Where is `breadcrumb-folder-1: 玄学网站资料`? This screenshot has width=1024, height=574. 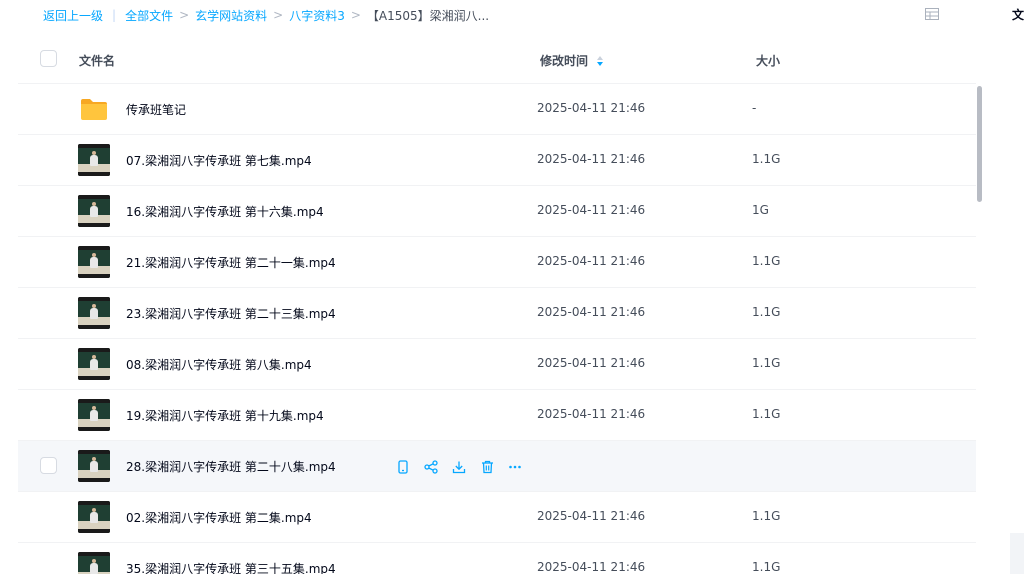 breadcrumb-folder-1: 玄学网站资料 is located at coordinates (231, 15).